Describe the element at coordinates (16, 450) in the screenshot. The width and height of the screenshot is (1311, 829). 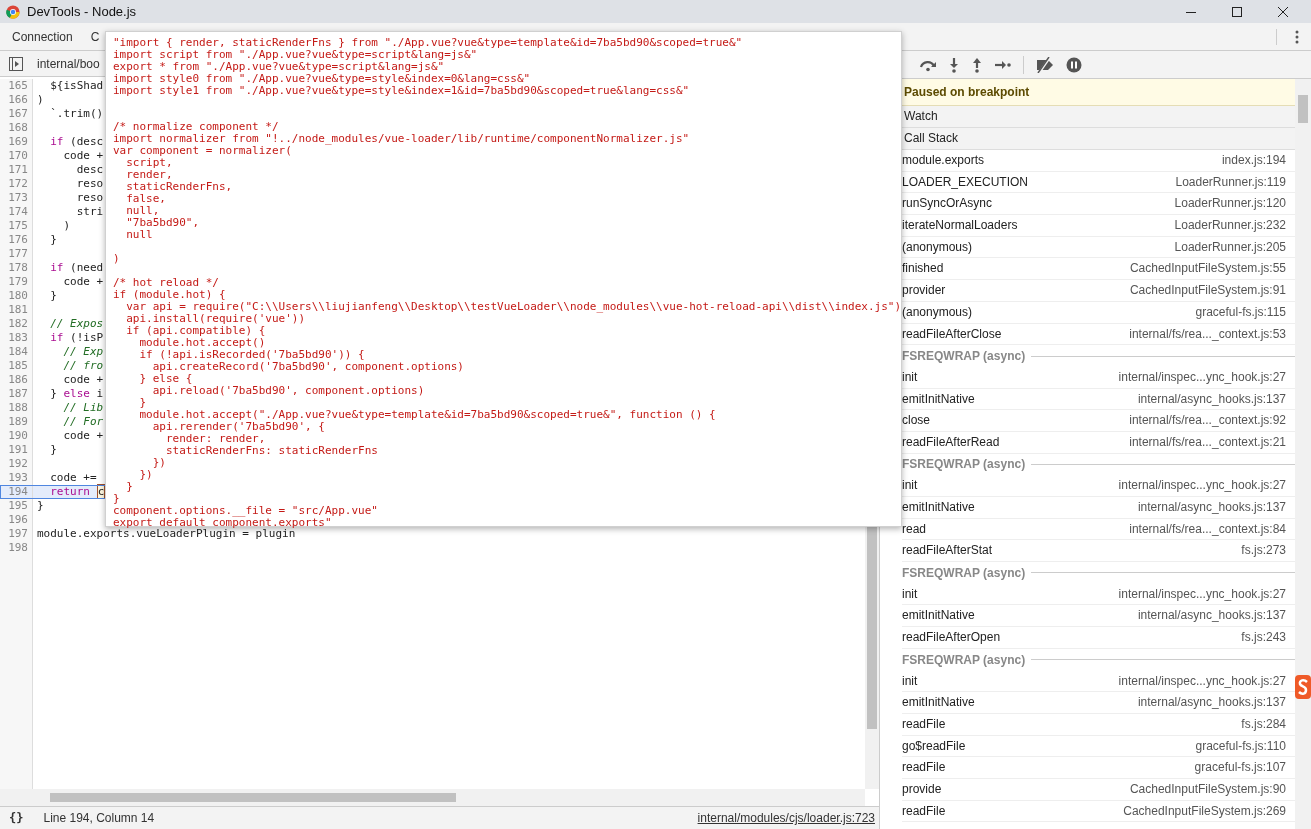
I see `line-number: 191` at that location.